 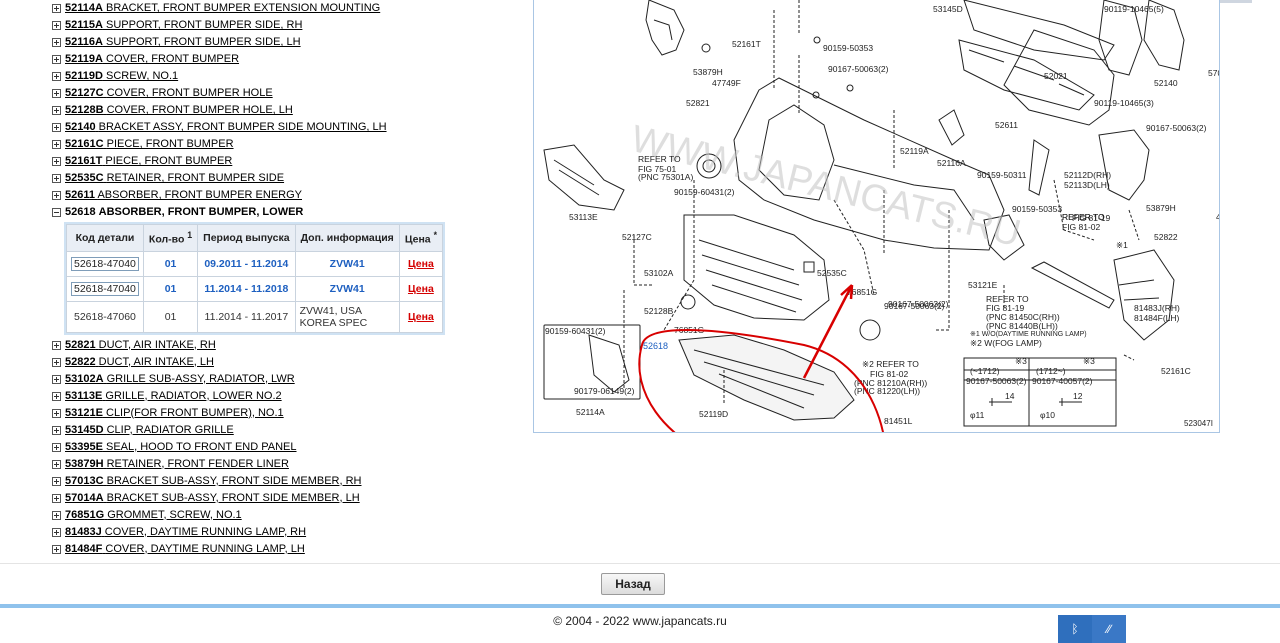 I want to click on diagram-callout-label: 47749F, so click(x=1217, y=217).